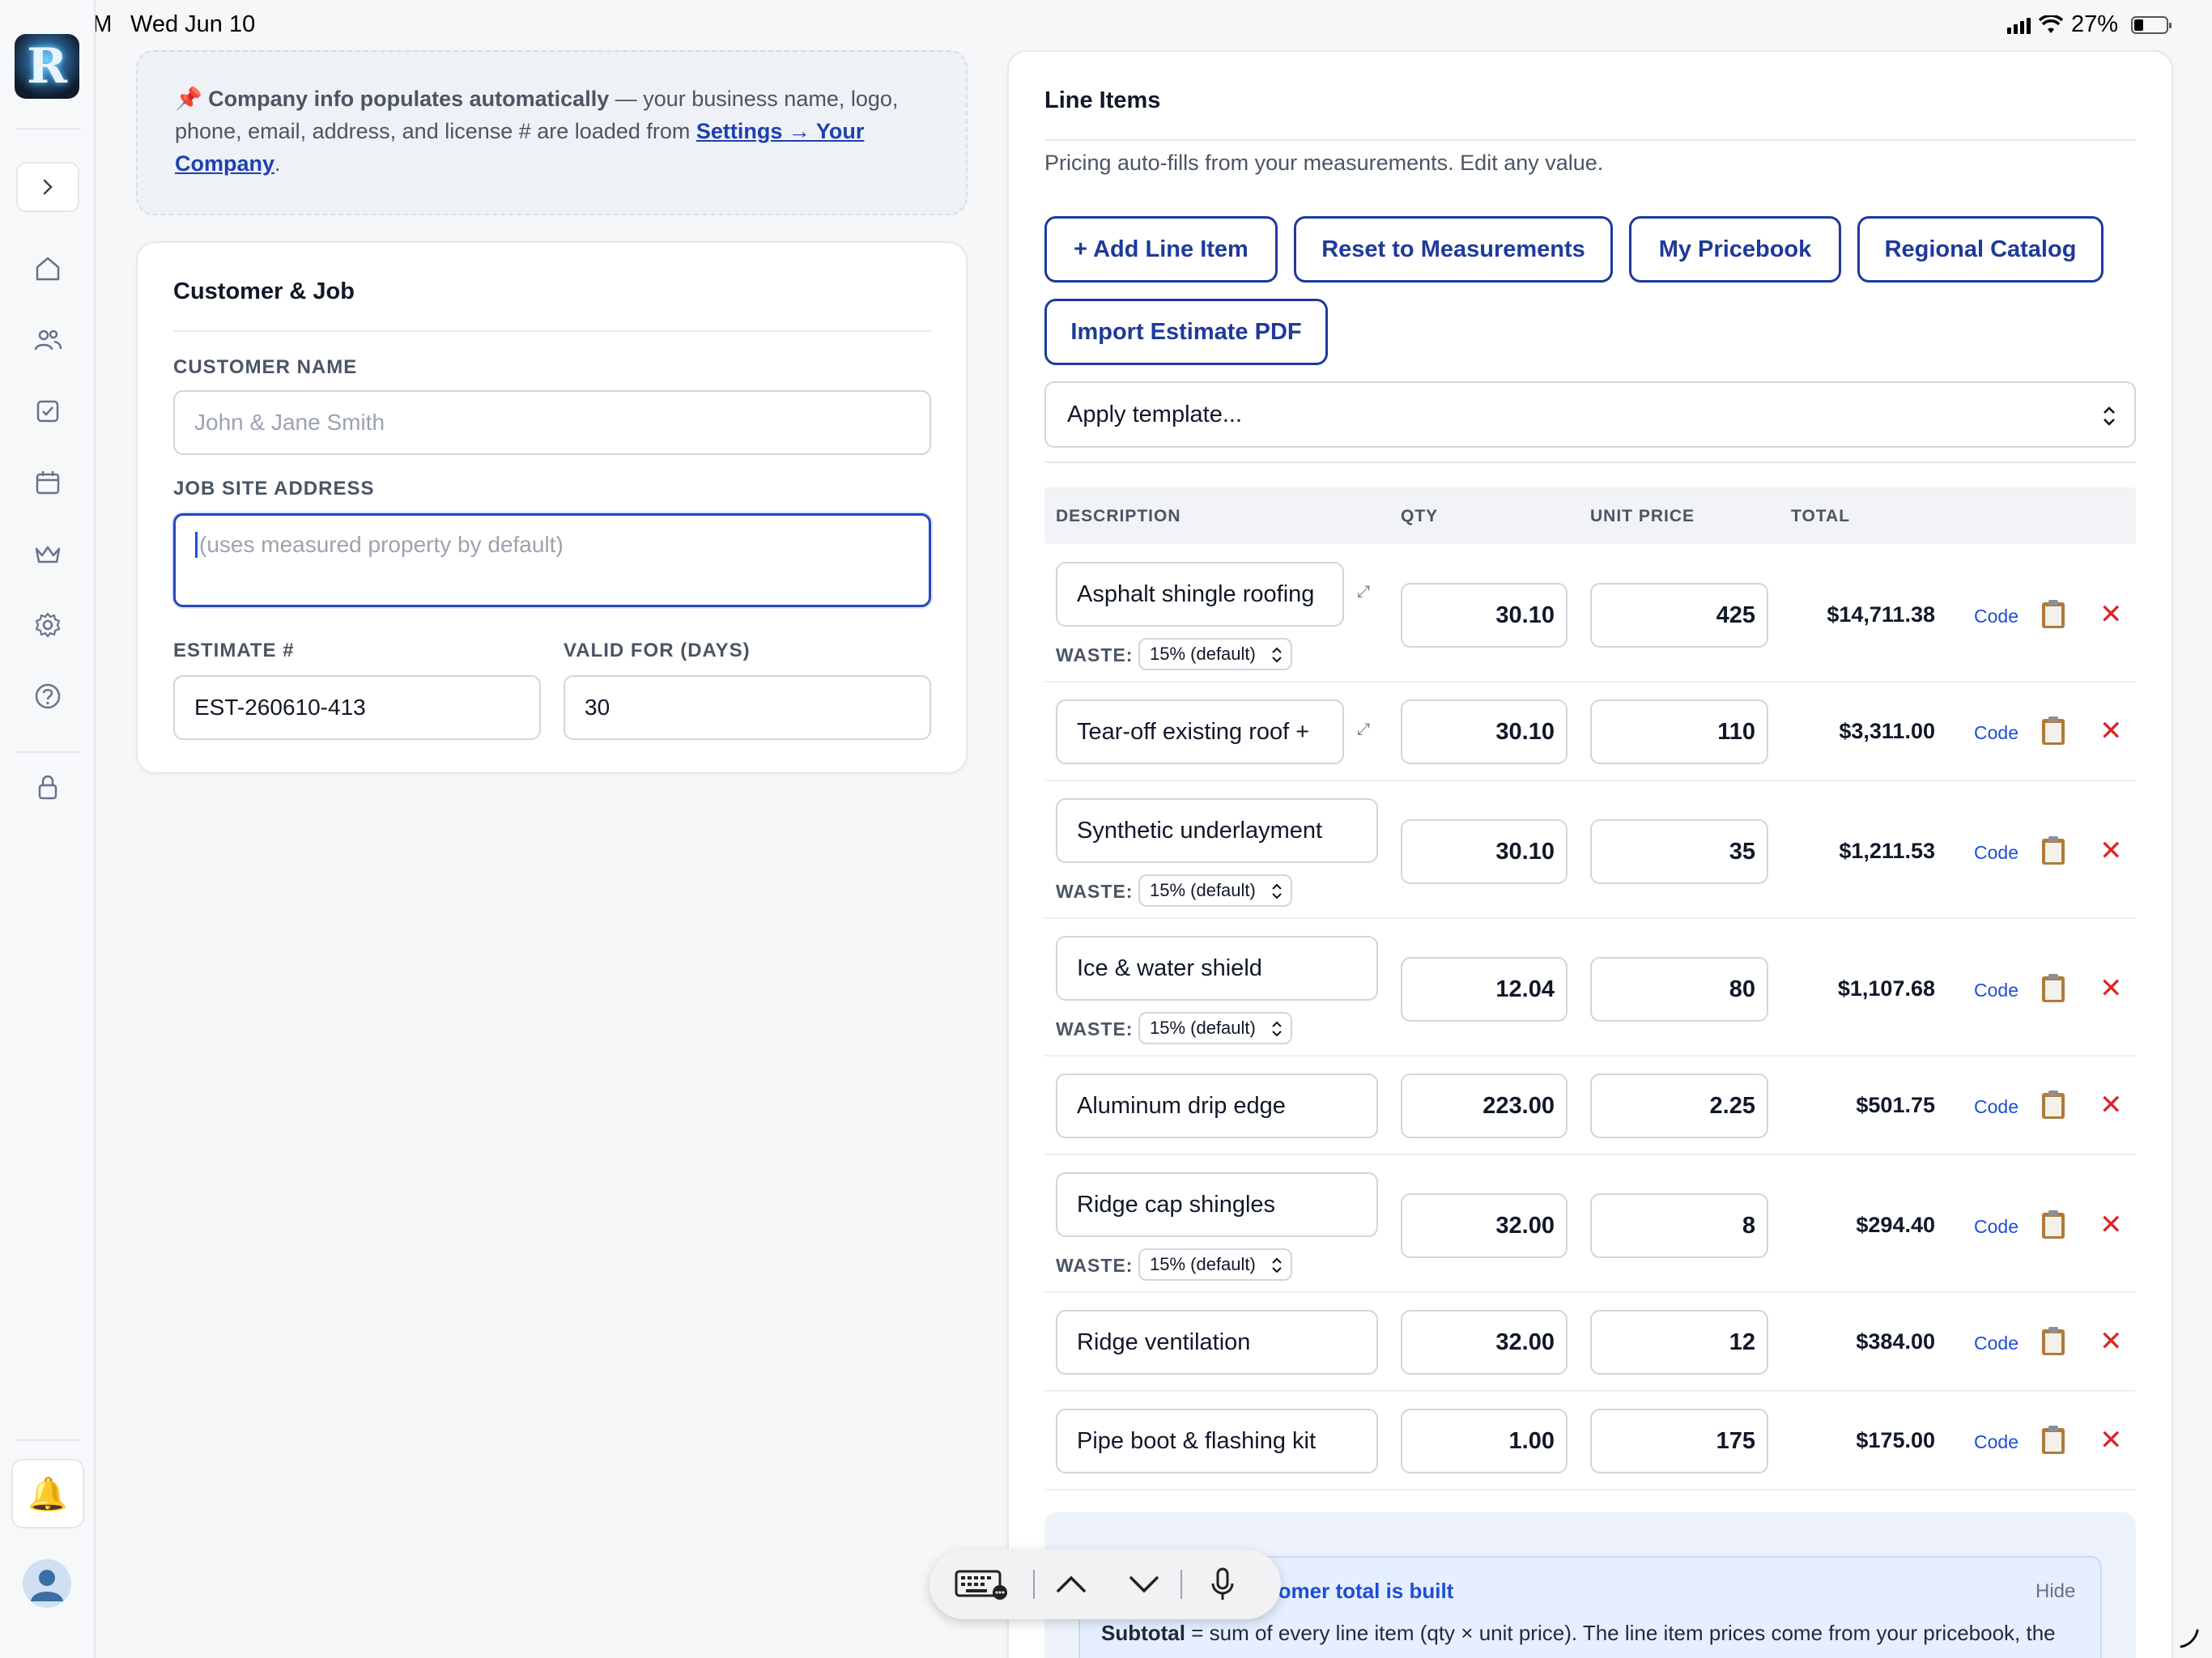  I want to click on quantity-input: 1.00, so click(1485, 1441).